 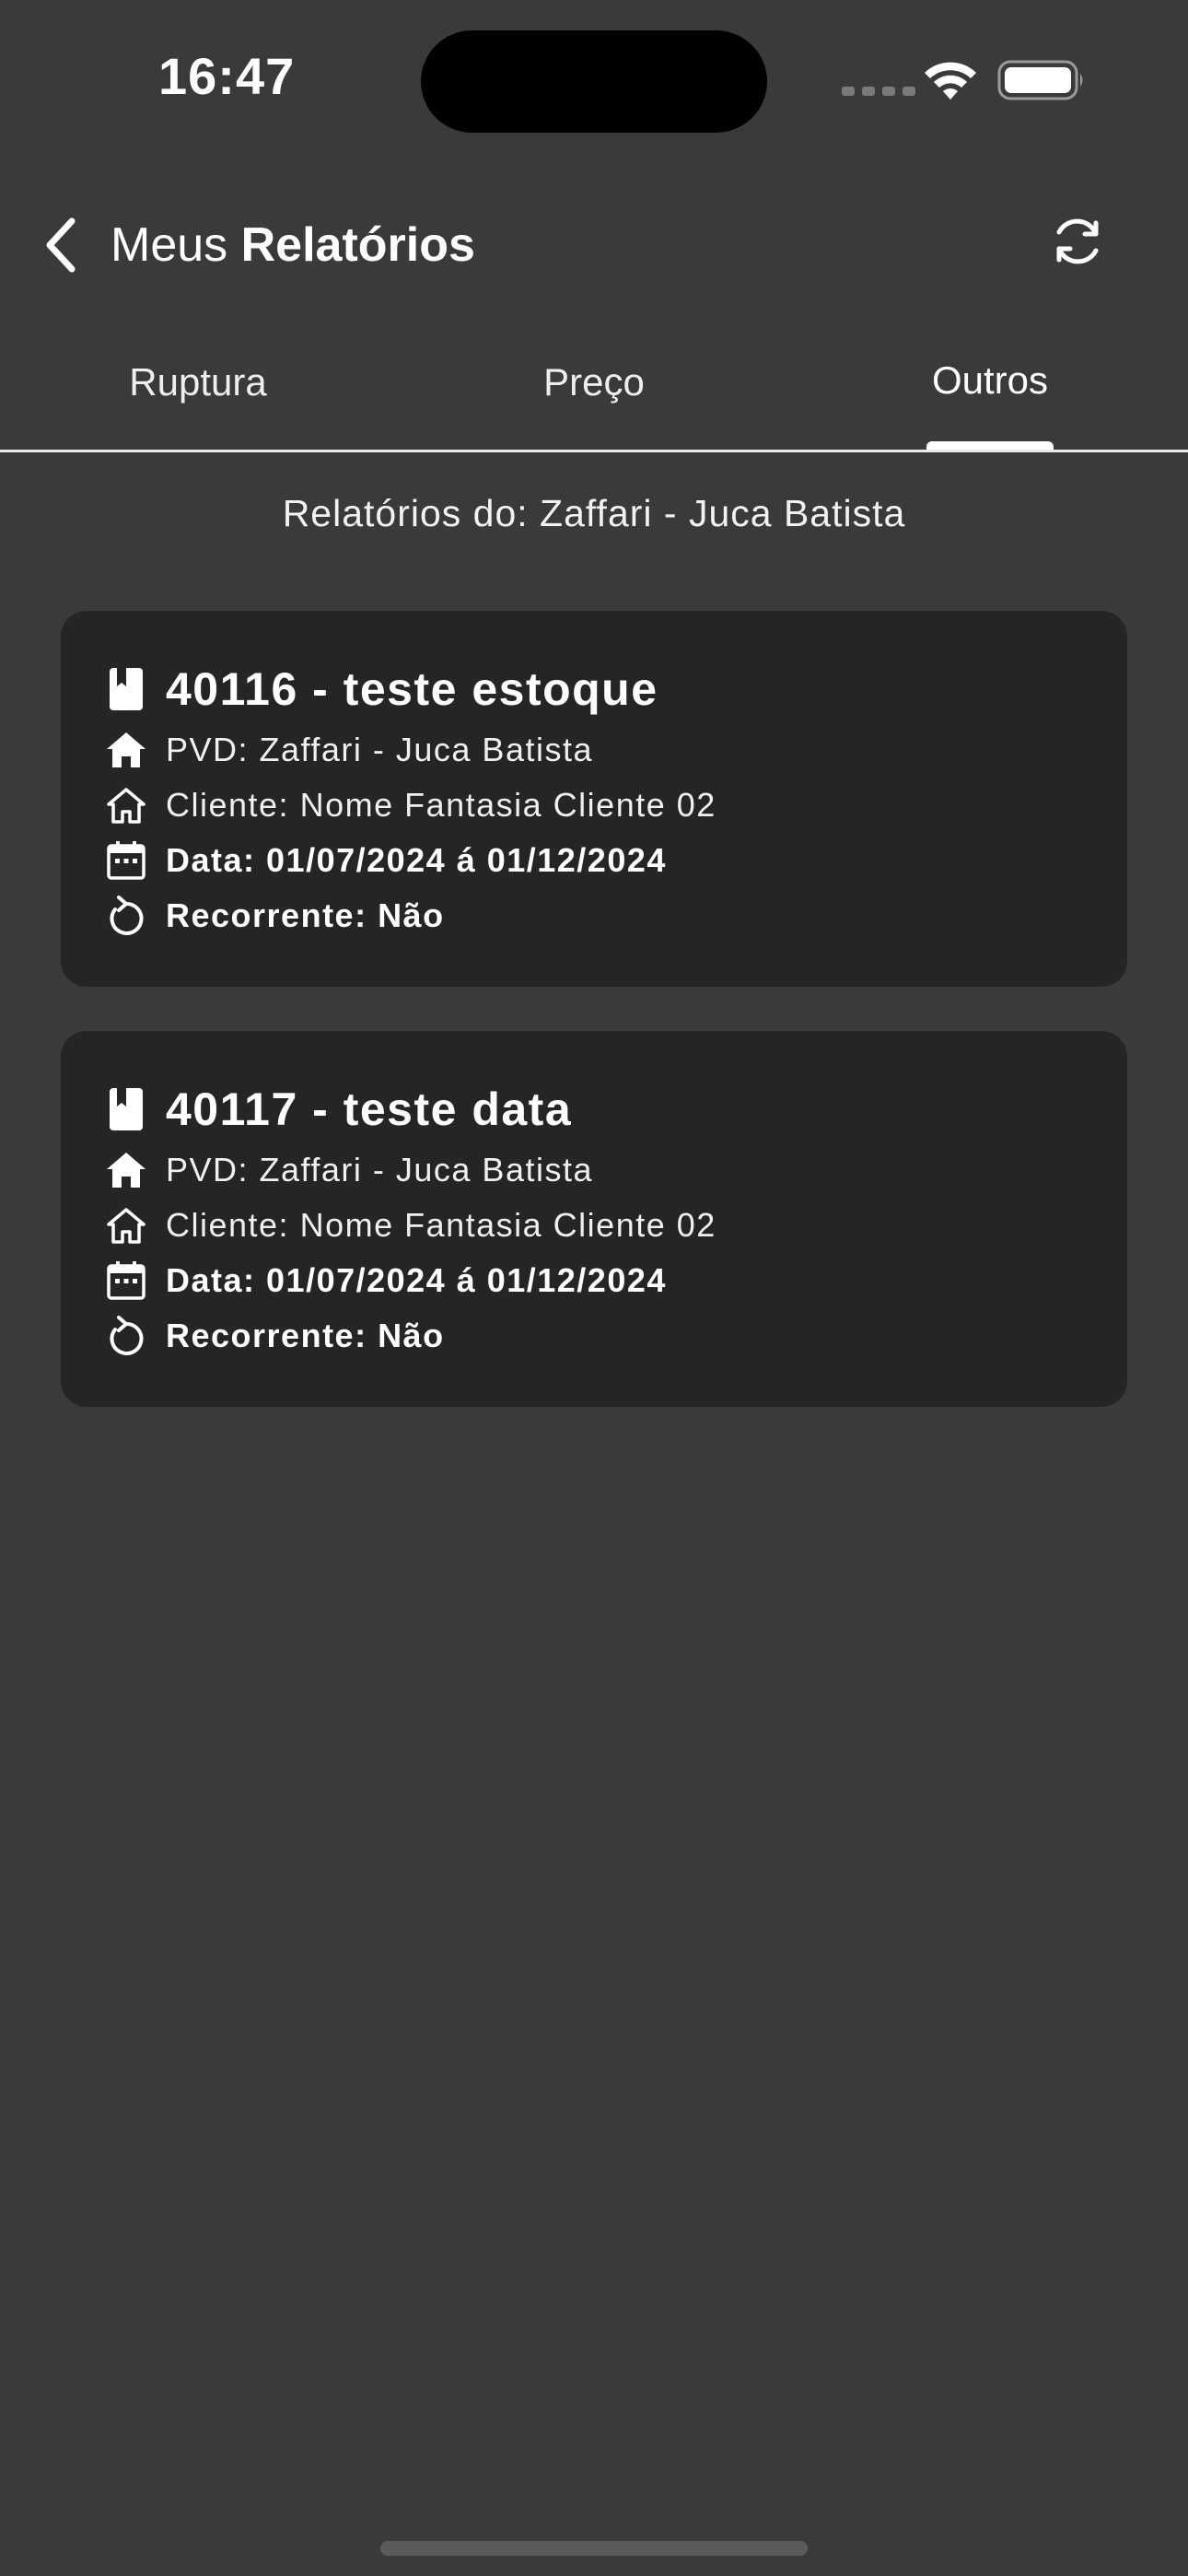 I want to click on status-time: 16:47, so click(x=227, y=76).